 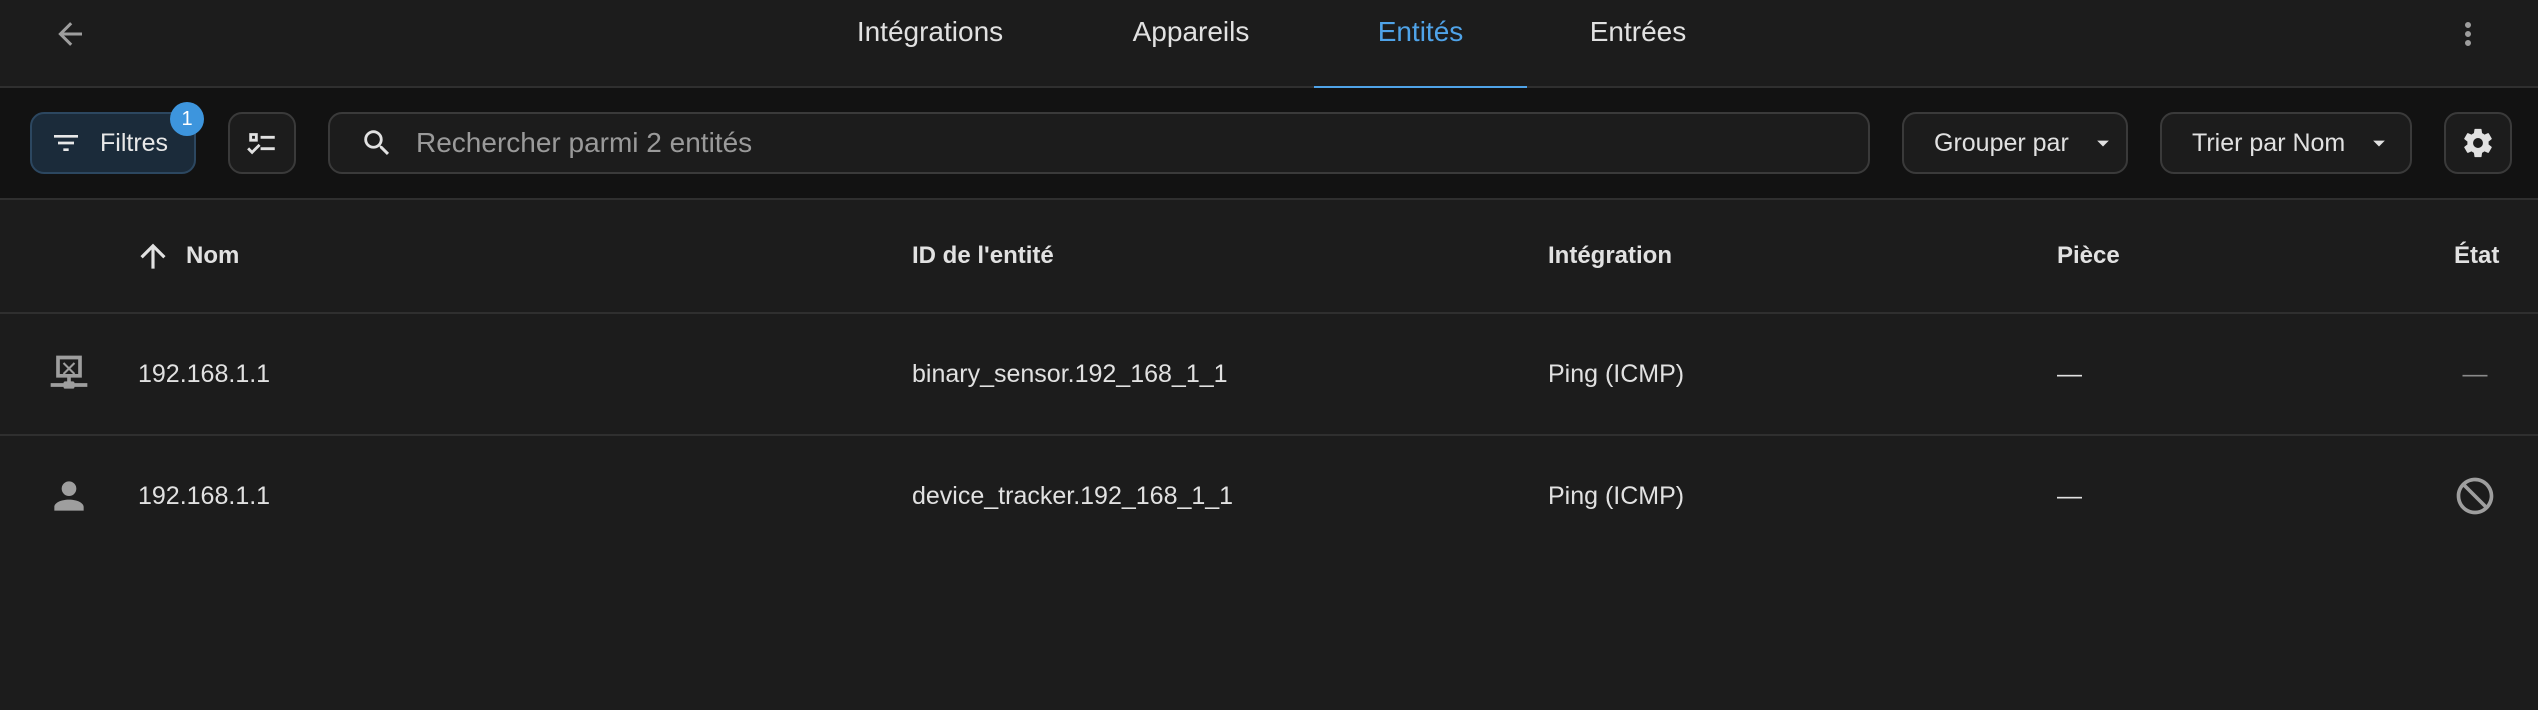 What do you see at coordinates (1191, 44) in the screenshot?
I see `tab-devices: Appareils` at bounding box center [1191, 44].